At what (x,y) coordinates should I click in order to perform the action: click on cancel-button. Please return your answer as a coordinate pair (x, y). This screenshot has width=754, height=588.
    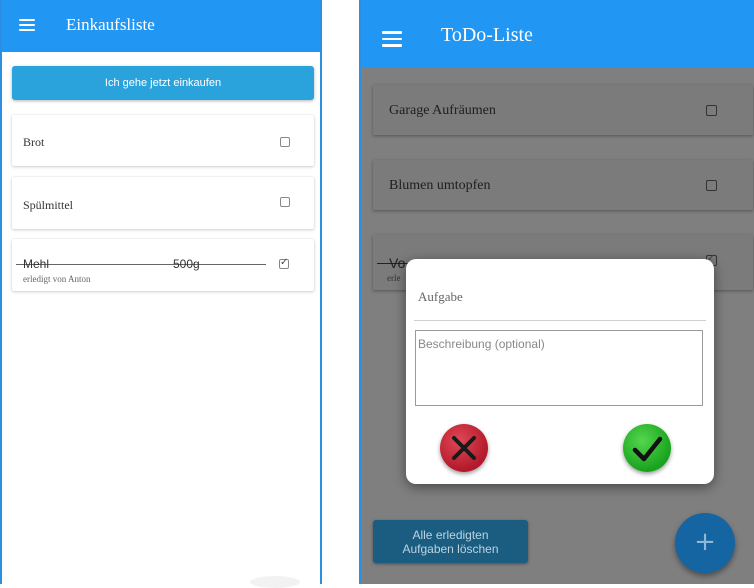
    Looking at the image, I should click on (464, 448).